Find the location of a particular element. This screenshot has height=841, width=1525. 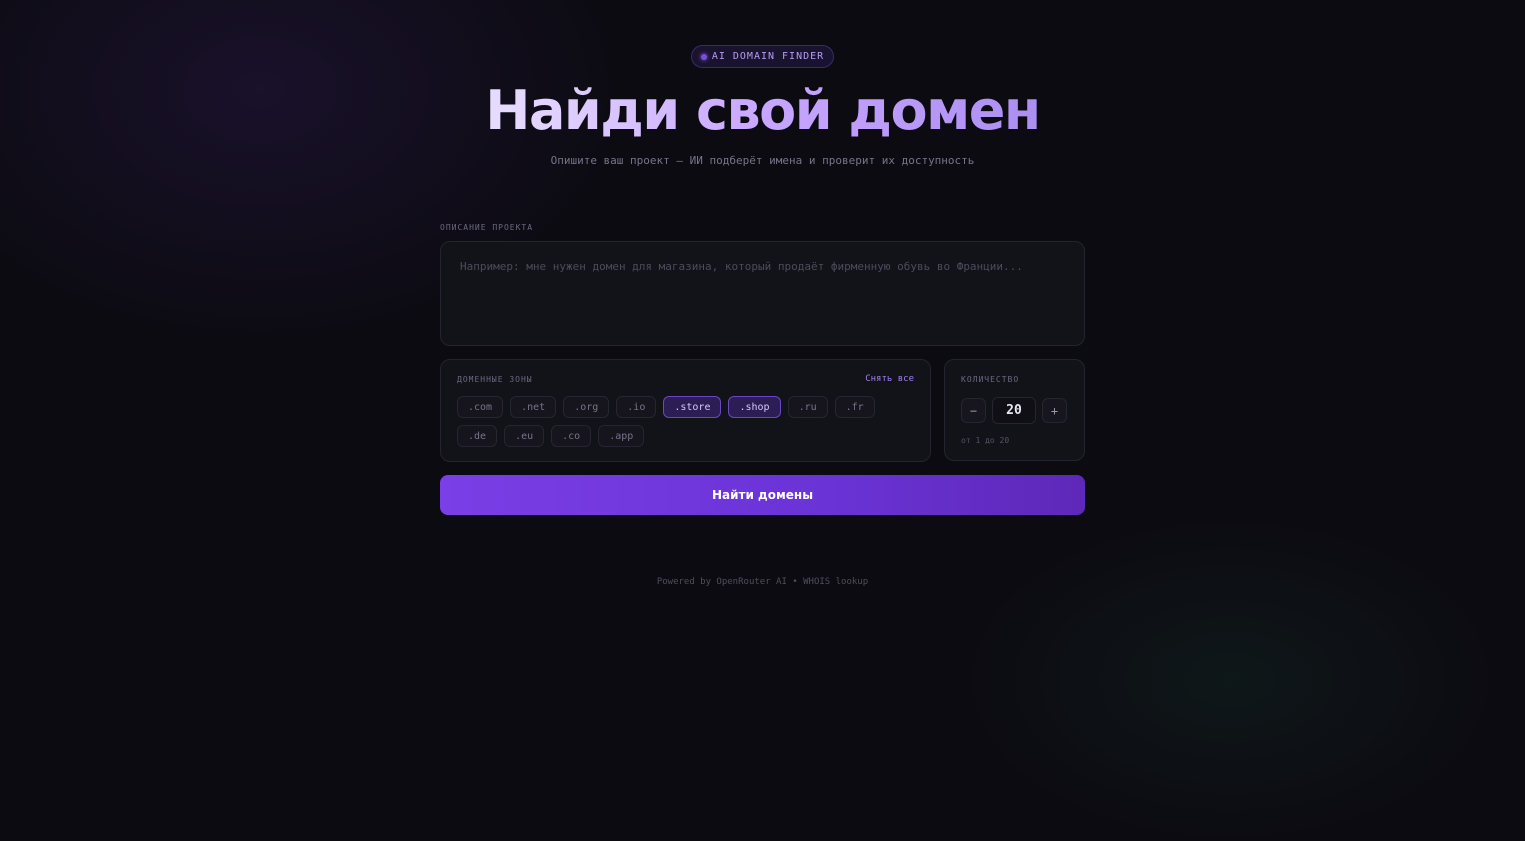

description-input is located at coordinates (762, 293).